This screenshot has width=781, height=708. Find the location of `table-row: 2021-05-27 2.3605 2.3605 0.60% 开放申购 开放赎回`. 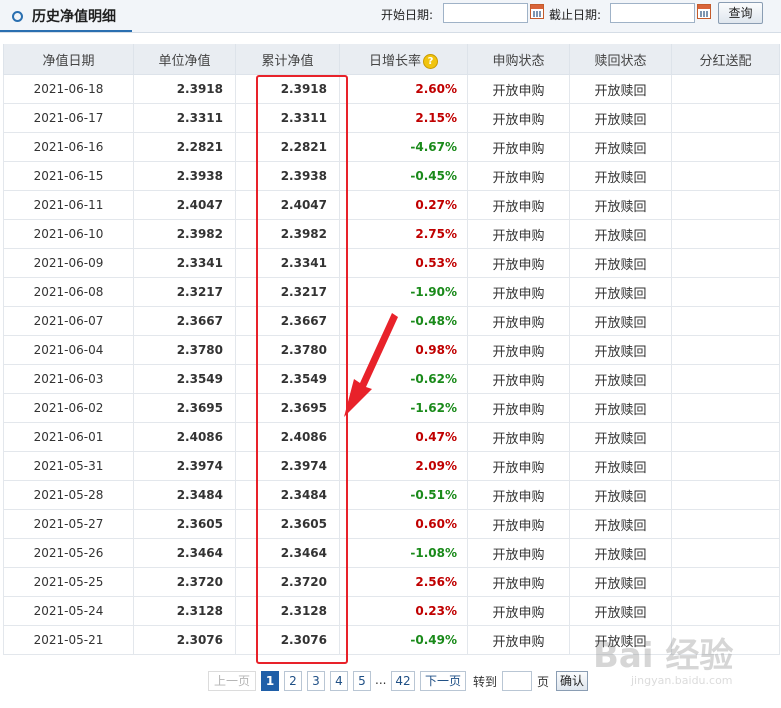

table-row: 2021-05-27 2.3605 2.3605 0.60% 开放申购 开放赎回 is located at coordinates (391, 524).